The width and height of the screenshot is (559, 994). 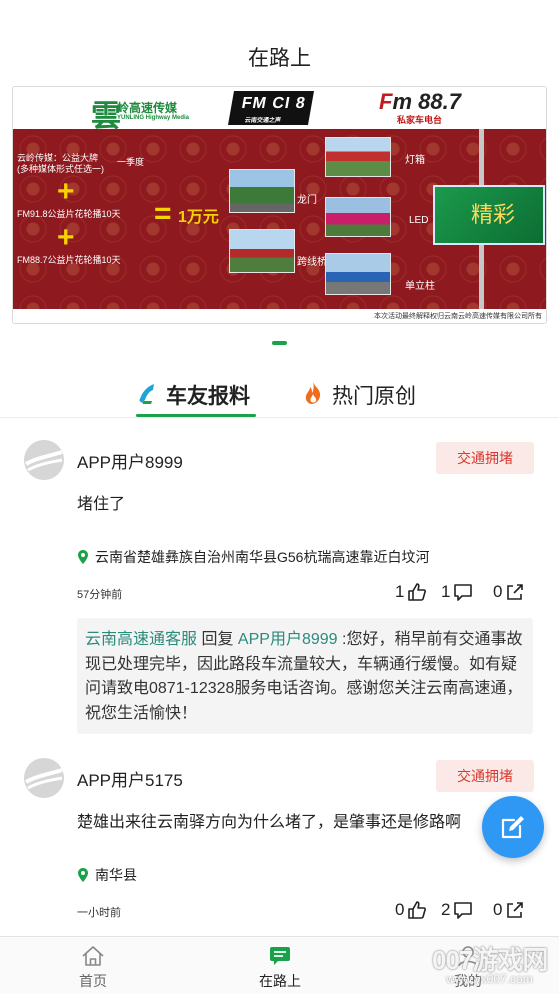 What do you see at coordinates (288, 639) in the screenshot?
I see `reply-target: APP用户8999` at bounding box center [288, 639].